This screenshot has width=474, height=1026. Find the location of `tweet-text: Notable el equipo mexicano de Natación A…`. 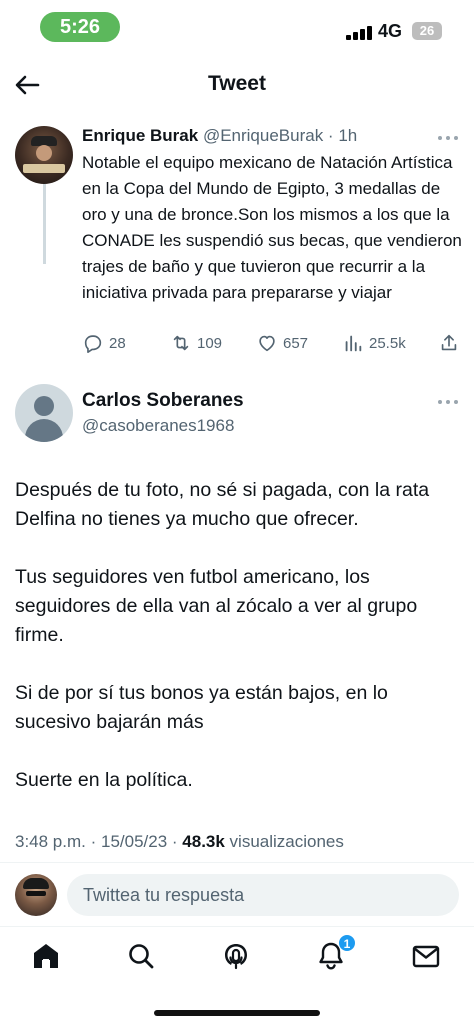

tweet-text: Notable el equipo mexicano de Natación A… is located at coordinates (272, 227).